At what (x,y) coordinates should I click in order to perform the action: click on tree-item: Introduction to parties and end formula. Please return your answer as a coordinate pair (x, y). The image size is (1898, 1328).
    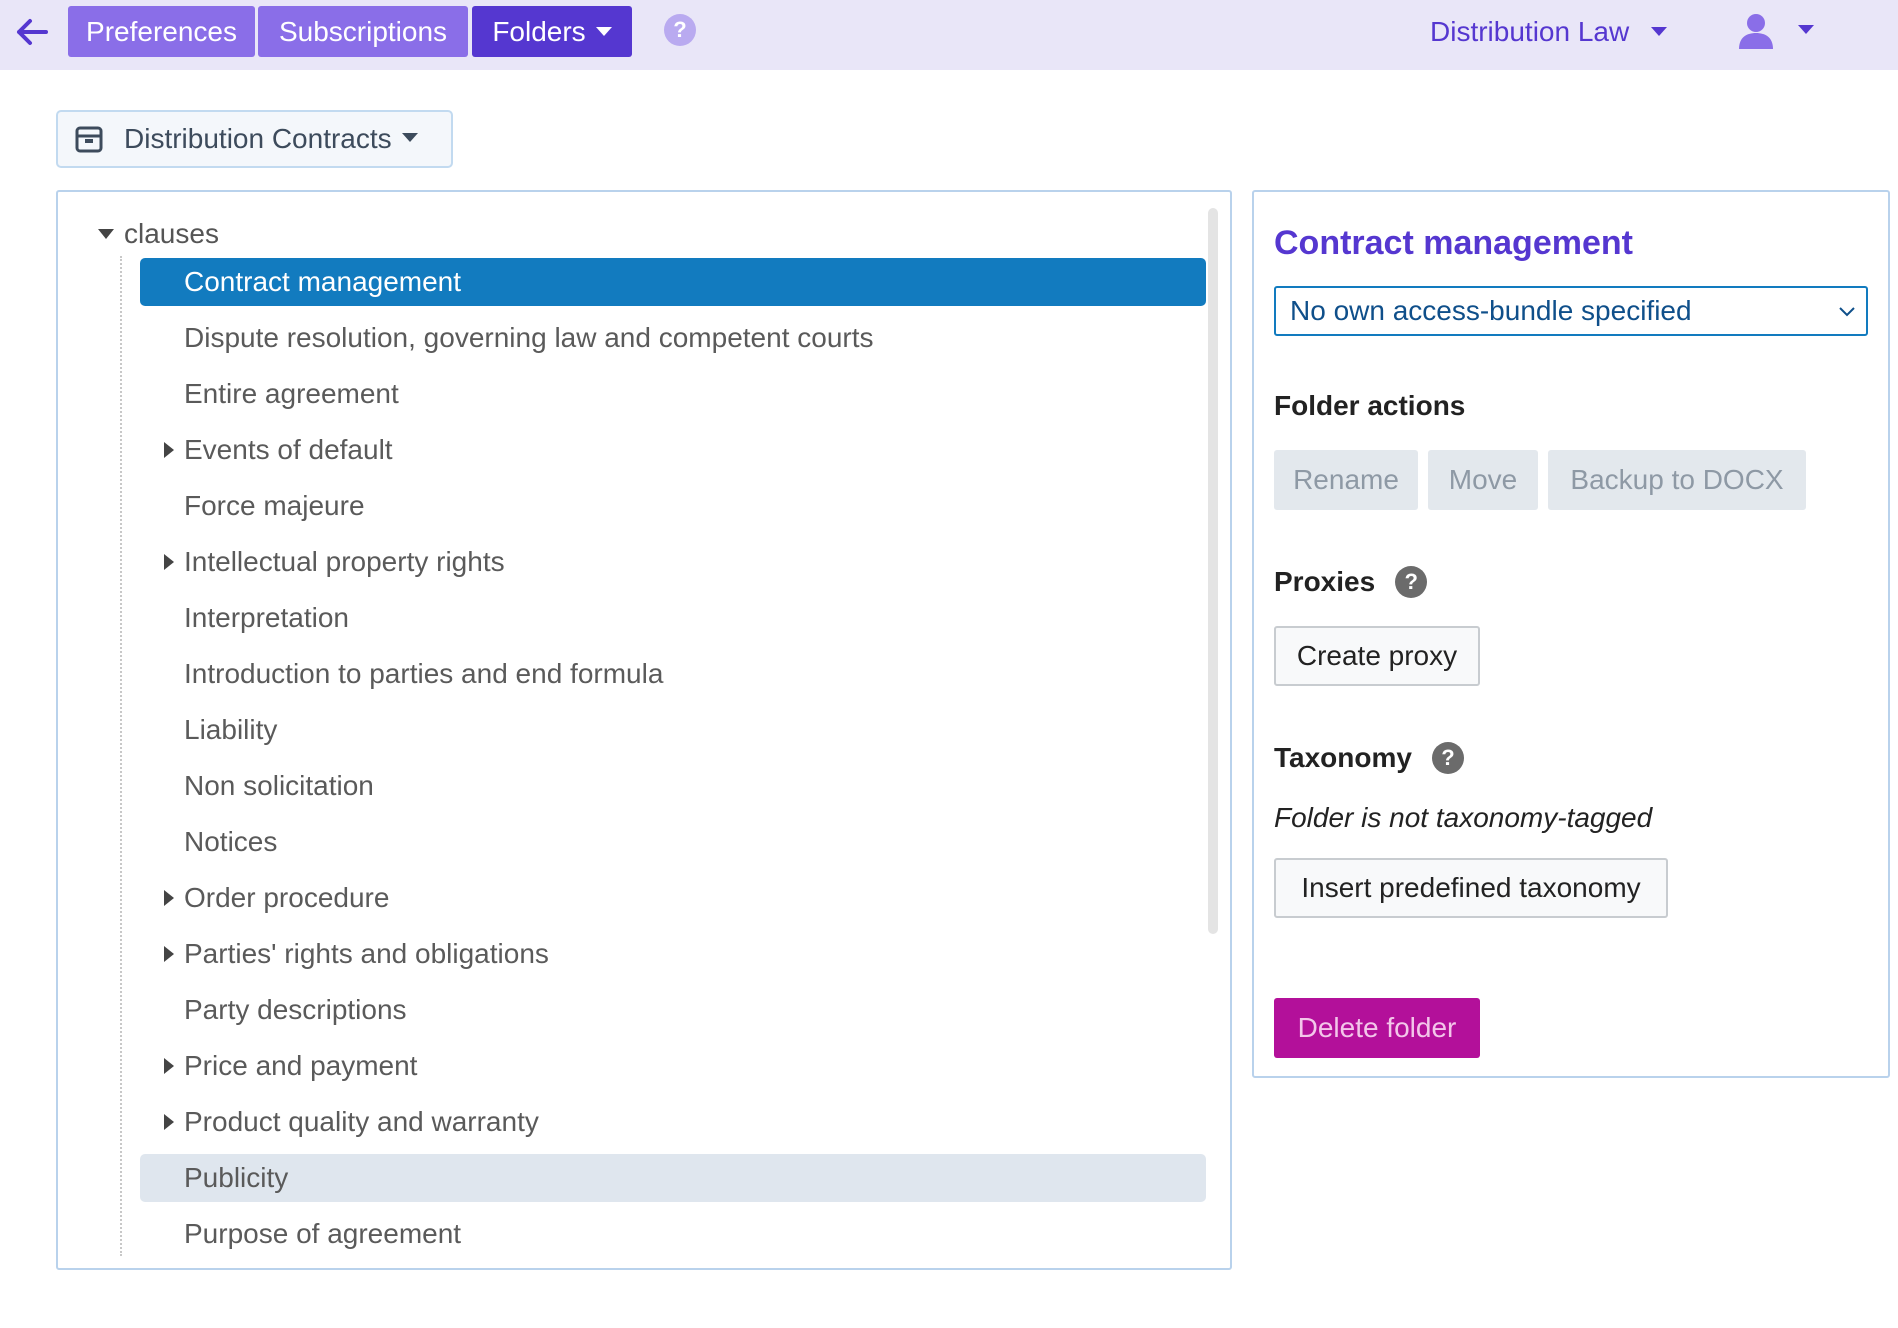
    Looking at the image, I should click on (673, 674).